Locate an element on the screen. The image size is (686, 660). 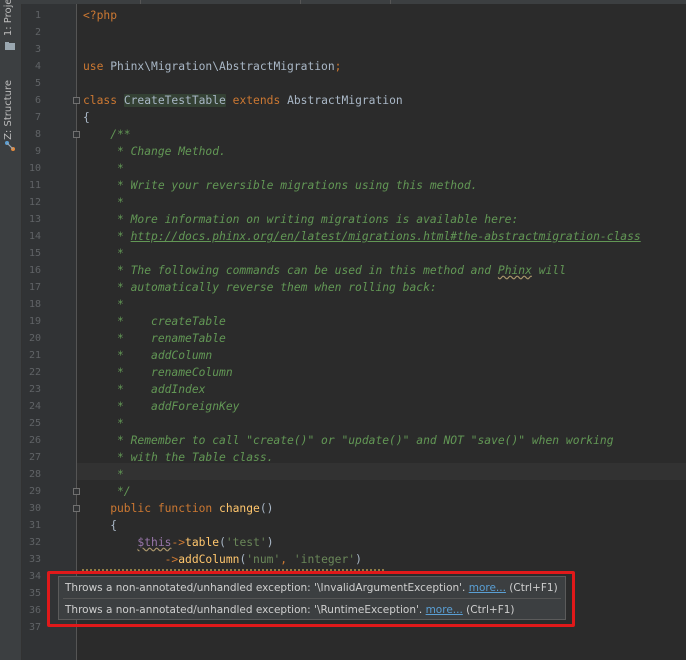
code-line: ->addColumn('num', 'integer') is located at coordinates (222, 559).